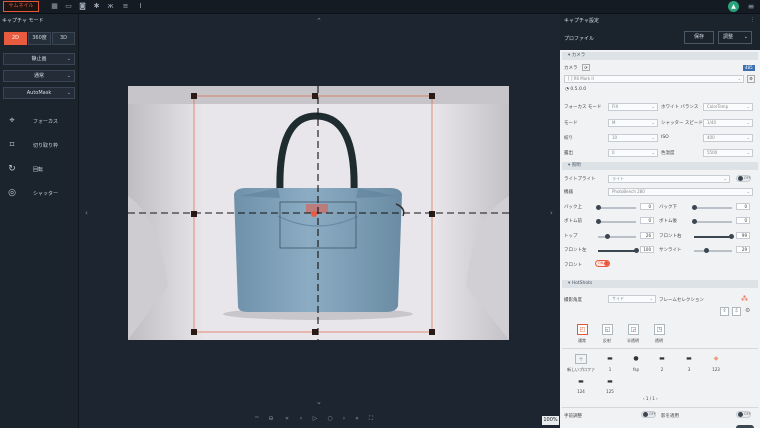 This screenshot has width=760, height=428. Describe the element at coordinates (21, 6) in the screenshot. I see `thumbnail-tab: サムネイル` at that location.